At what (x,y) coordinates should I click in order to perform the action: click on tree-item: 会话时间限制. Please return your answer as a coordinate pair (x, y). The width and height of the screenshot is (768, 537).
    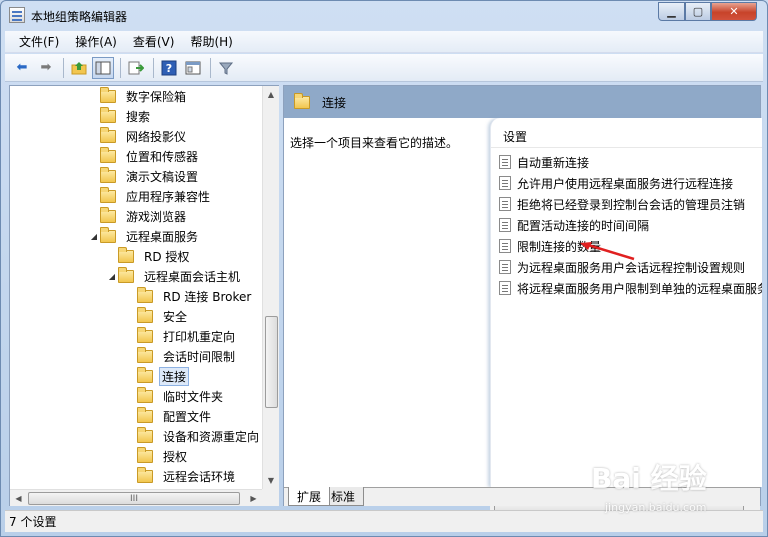
    Looking at the image, I should click on (182, 356).